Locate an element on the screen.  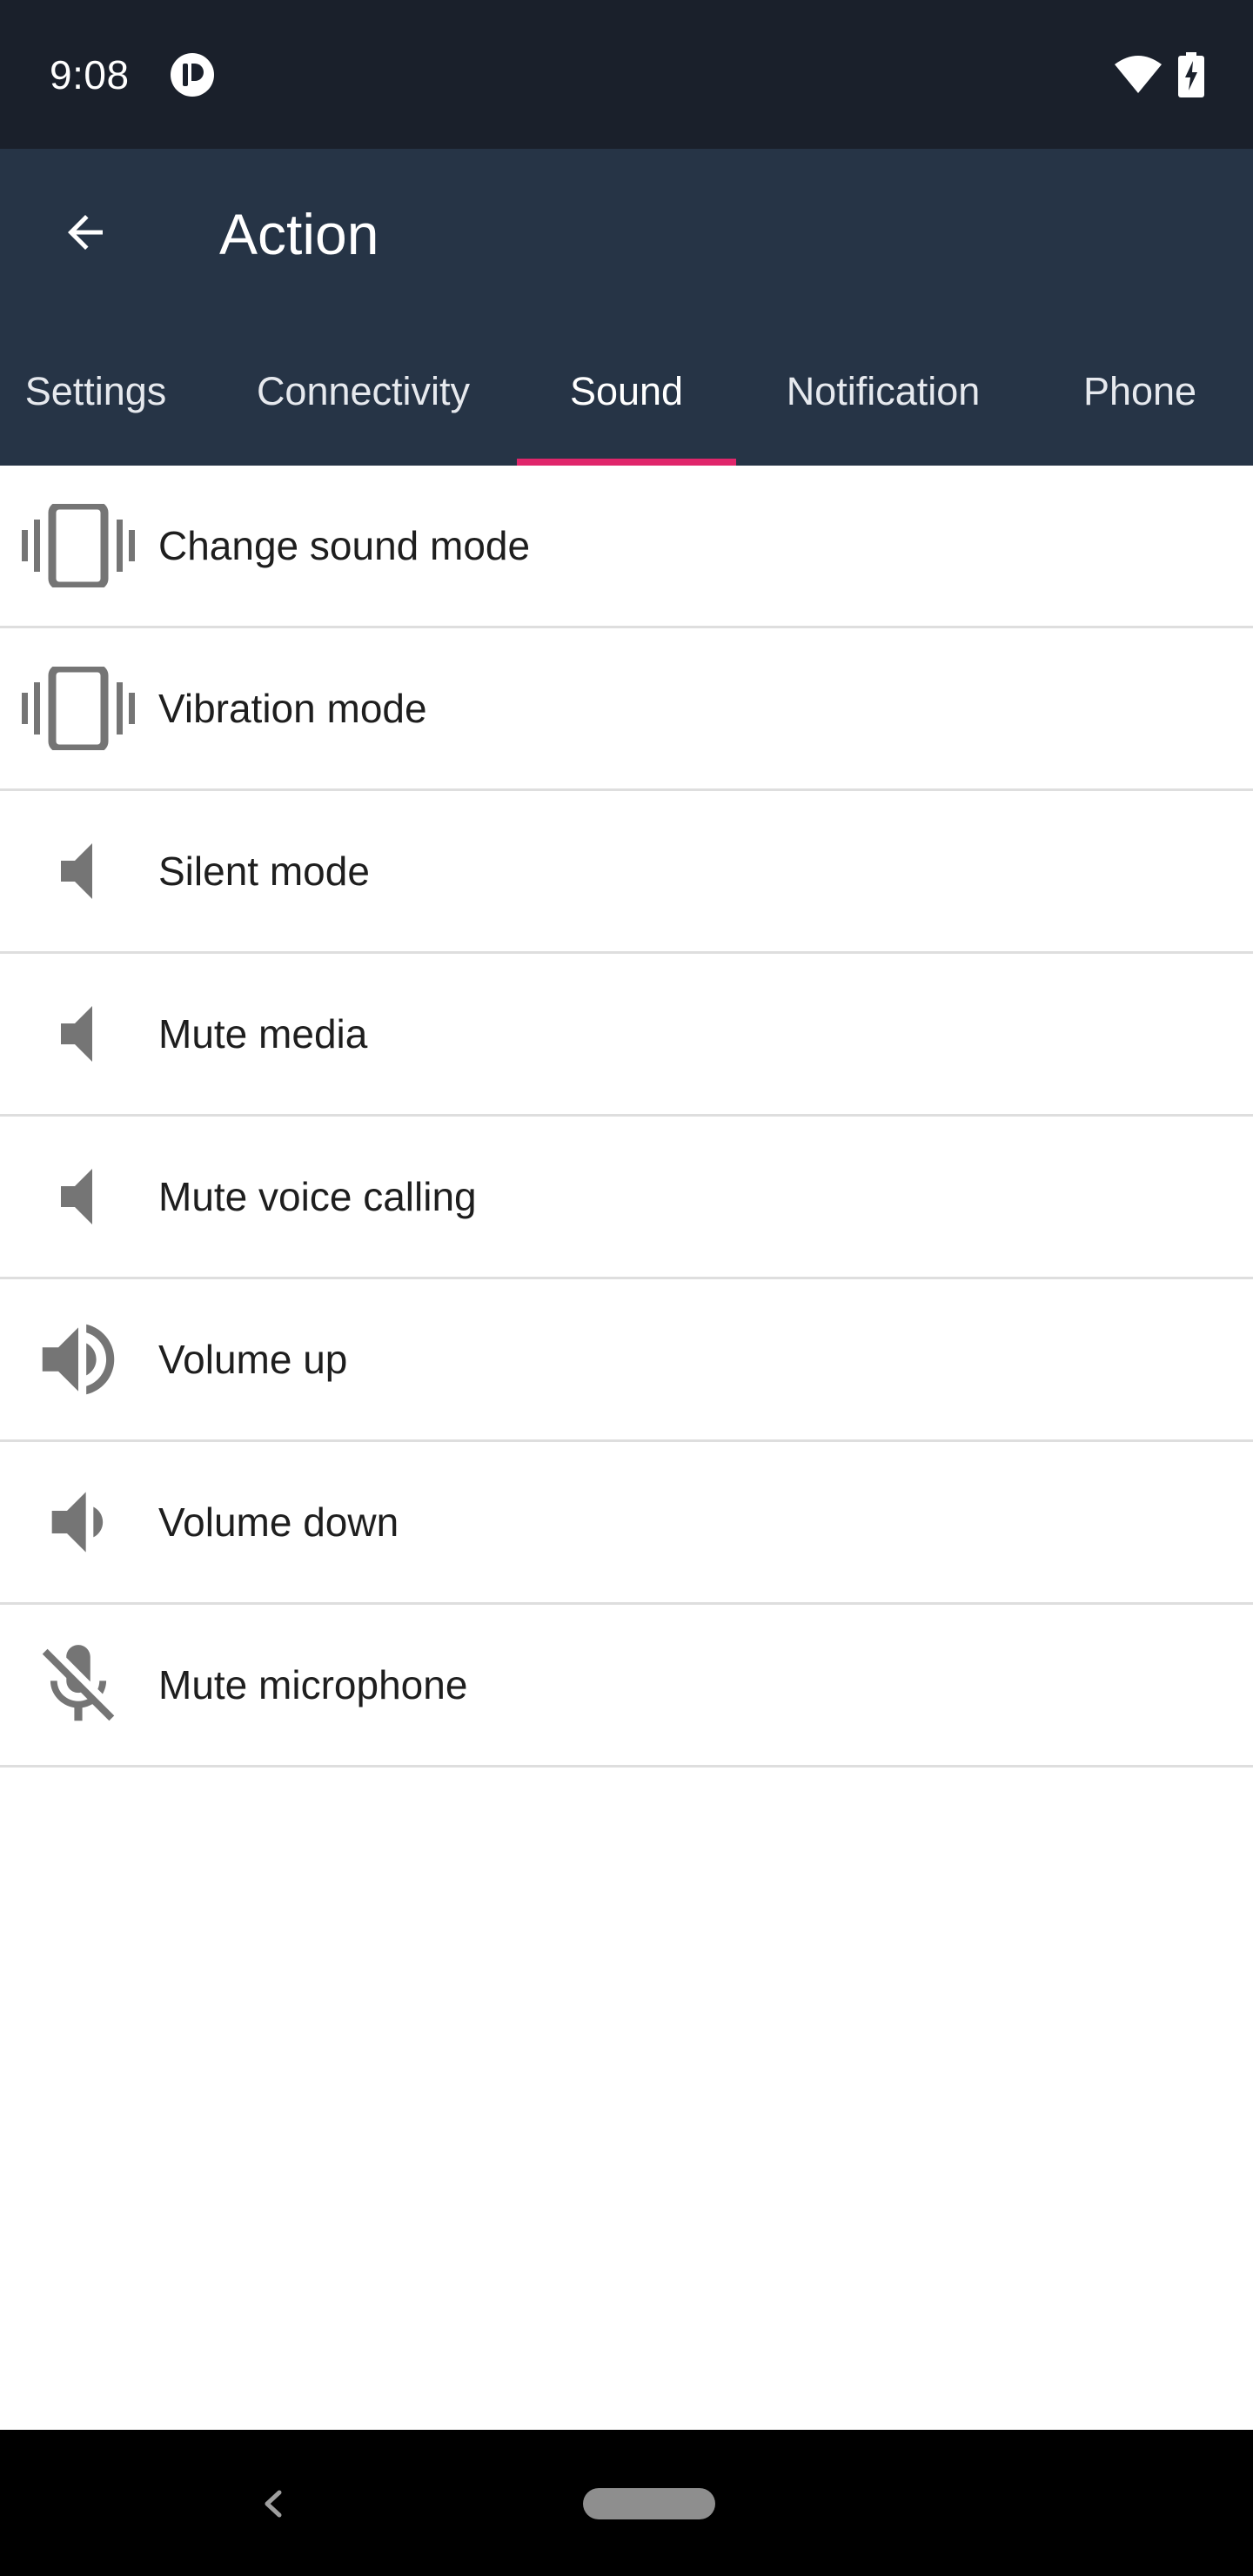
list-item-label: Volume down is located at coordinates (278, 1522).